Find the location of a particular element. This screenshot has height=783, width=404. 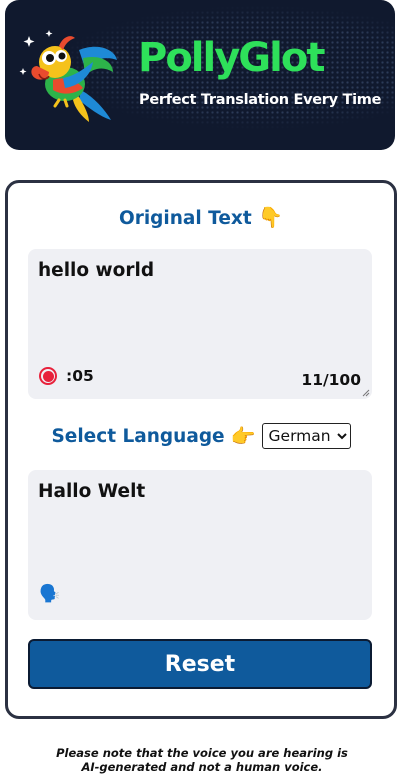

original-text-title: Original Text is located at coordinates (185, 218).